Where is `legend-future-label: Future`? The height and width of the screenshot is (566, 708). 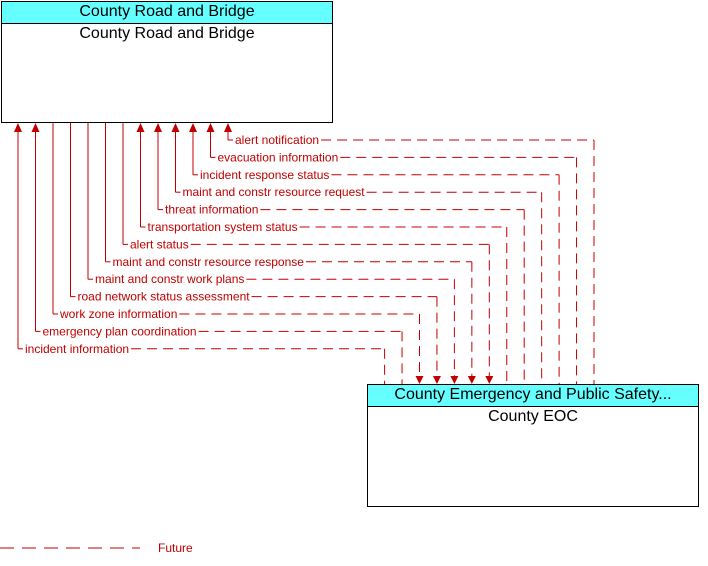
legend-future-label: Future is located at coordinates (175, 548).